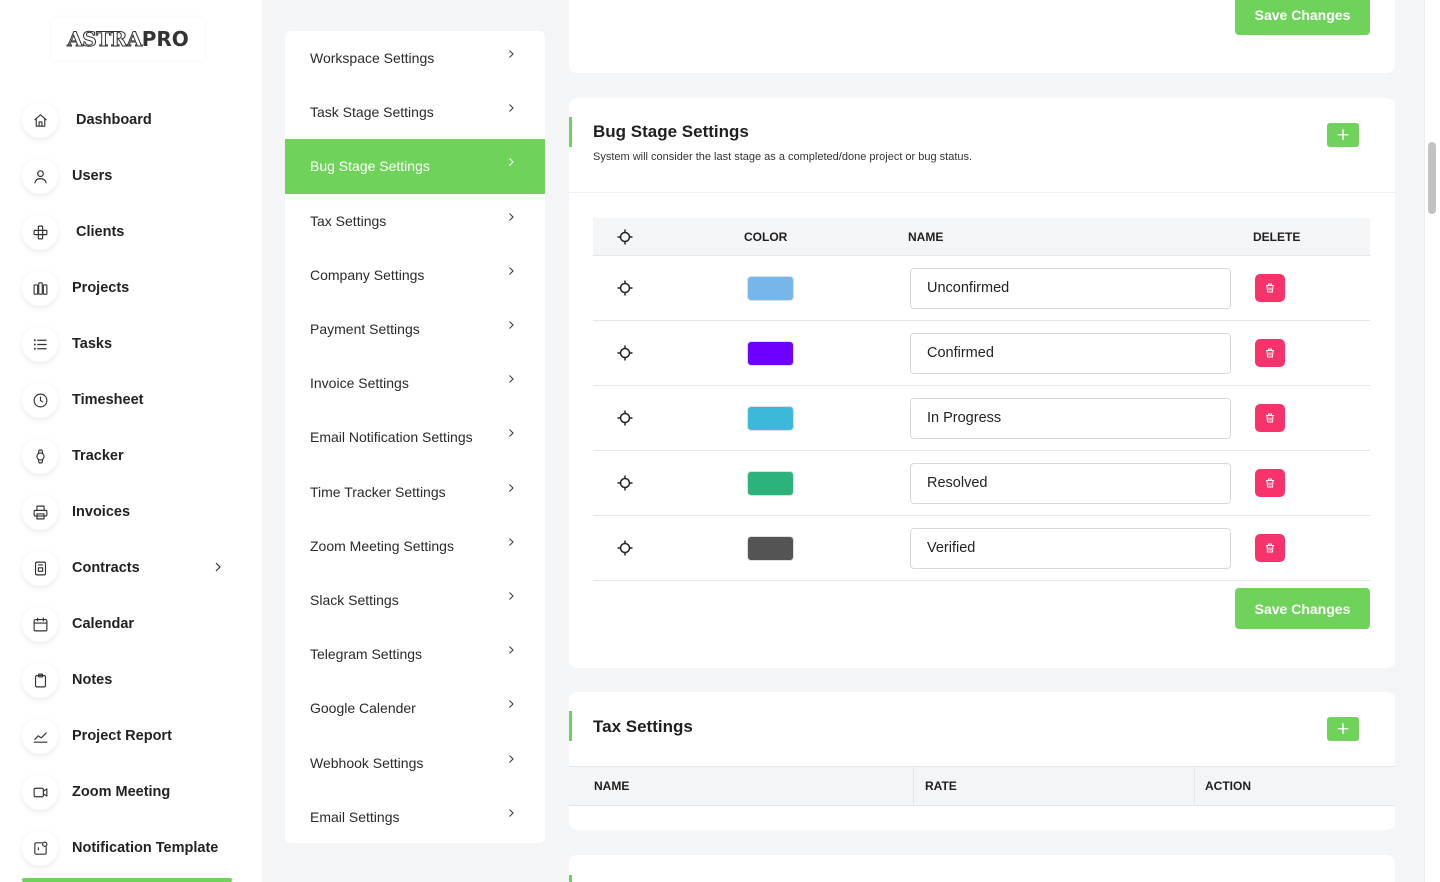 The width and height of the screenshot is (1440, 882). Describe the element at coordinates (367, 274) in the screenshot. I see `settings-menu-label: Company Settings` at that location.